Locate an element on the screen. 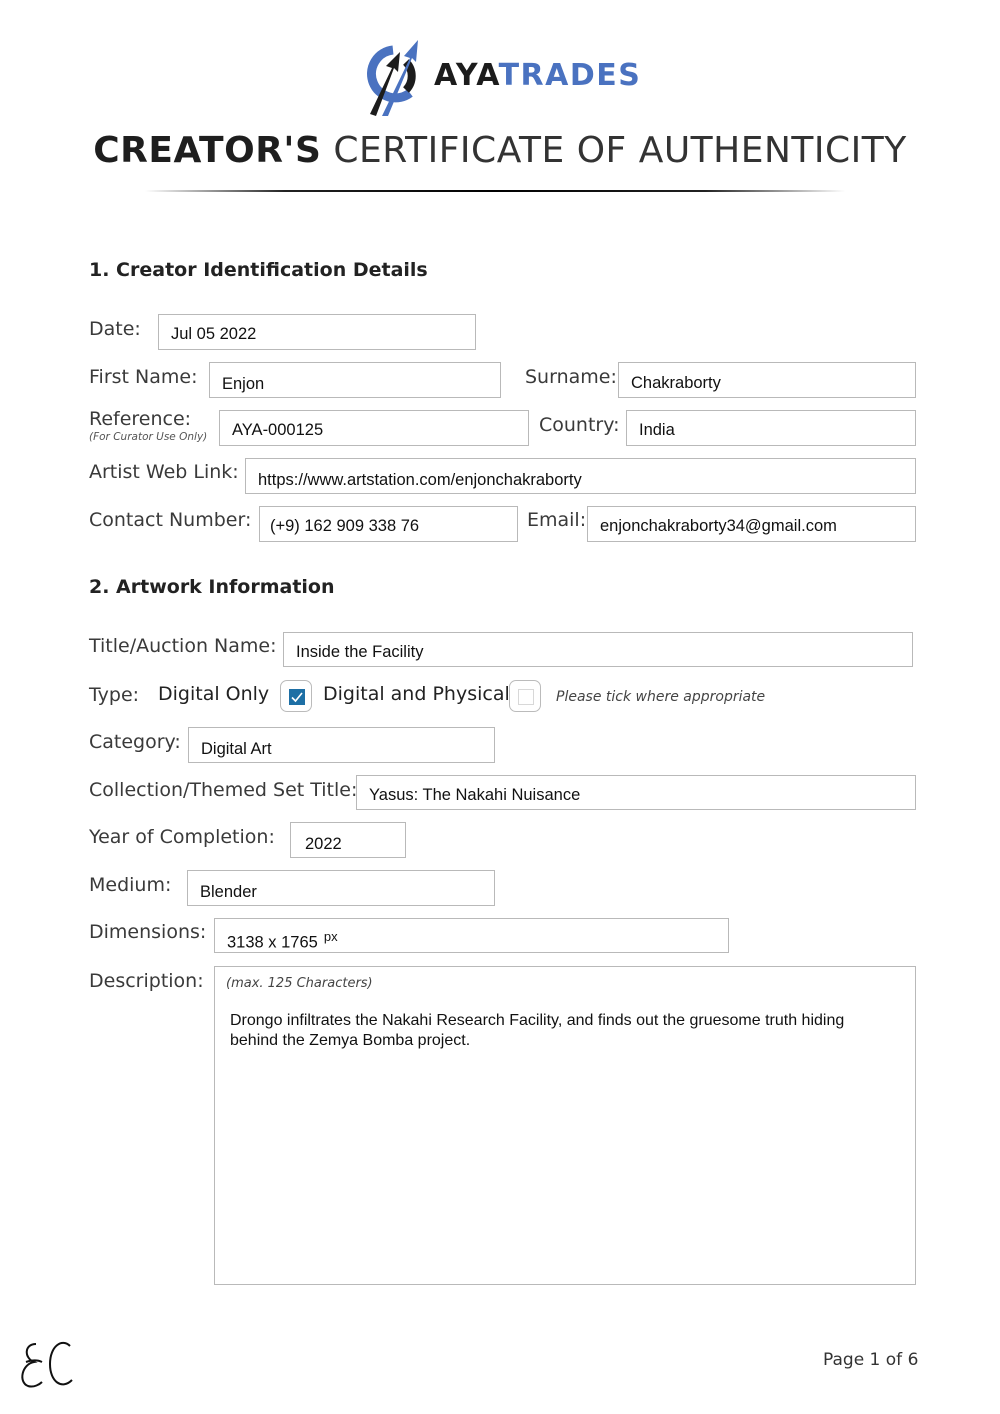 The width and height of the screenshot is (1000, 1414). brand-logo: AYATRADES is located at coordinates (502, 78).